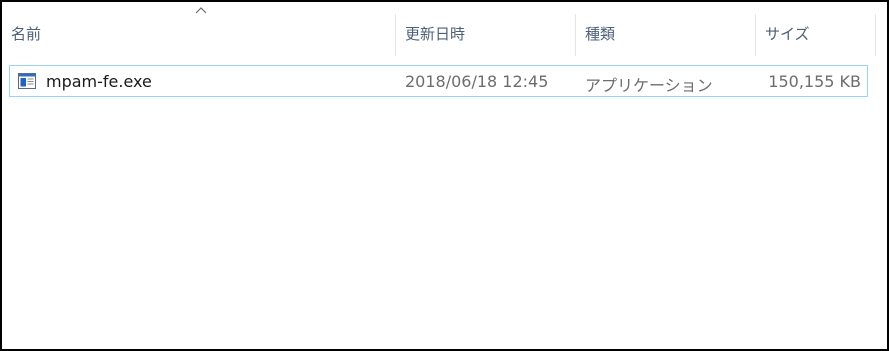 Image resolution: width=889 pixels, height=351 pixels. I want to click on file-size: 150,155 KB, so click(814, 81).